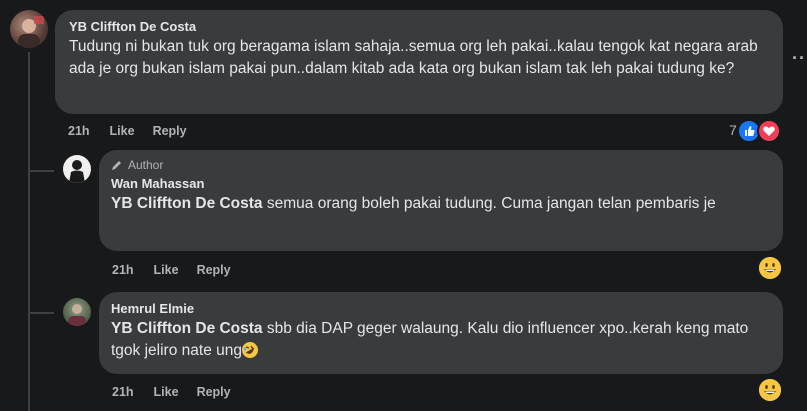 The image size is (807, 411). What do you see at coordinates (249, 350) in the screenshot?
I see `rolling-laughing-emoji-icon` at bounding box center [249, 350].